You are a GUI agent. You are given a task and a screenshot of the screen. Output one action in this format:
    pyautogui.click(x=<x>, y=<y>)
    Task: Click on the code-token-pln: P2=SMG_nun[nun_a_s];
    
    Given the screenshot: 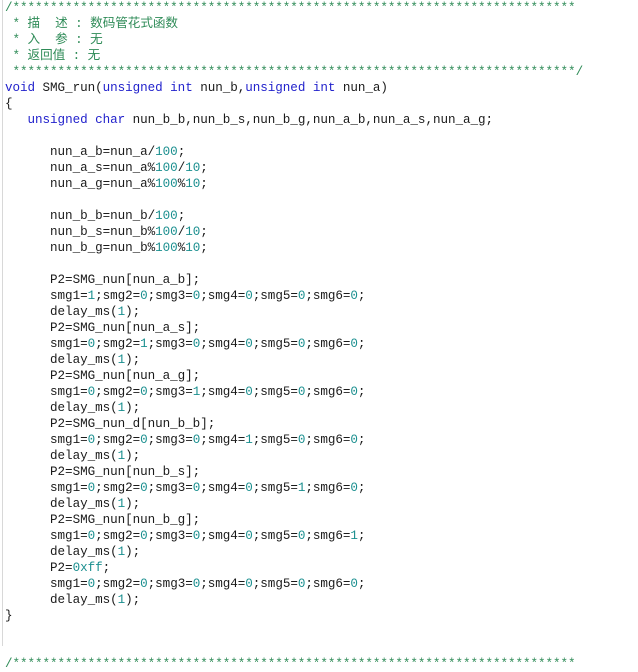 What is the action you would take?
    pyautogui.click(x=103, y=328)
    